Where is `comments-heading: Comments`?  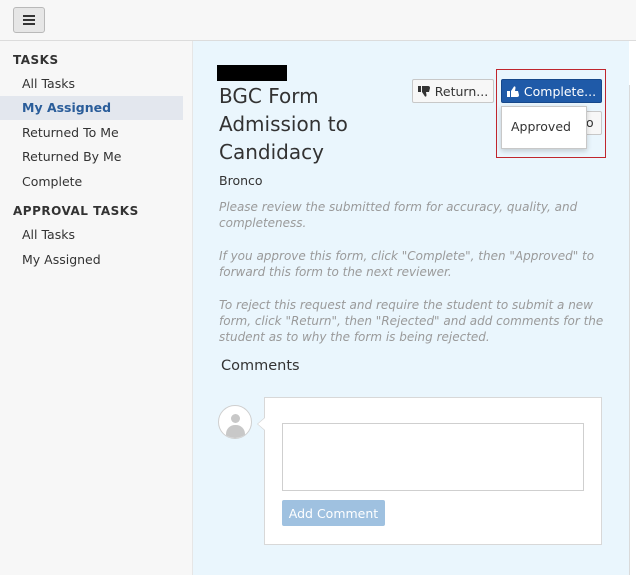 comments-heading: Comments is located at coordinates (260, 366).